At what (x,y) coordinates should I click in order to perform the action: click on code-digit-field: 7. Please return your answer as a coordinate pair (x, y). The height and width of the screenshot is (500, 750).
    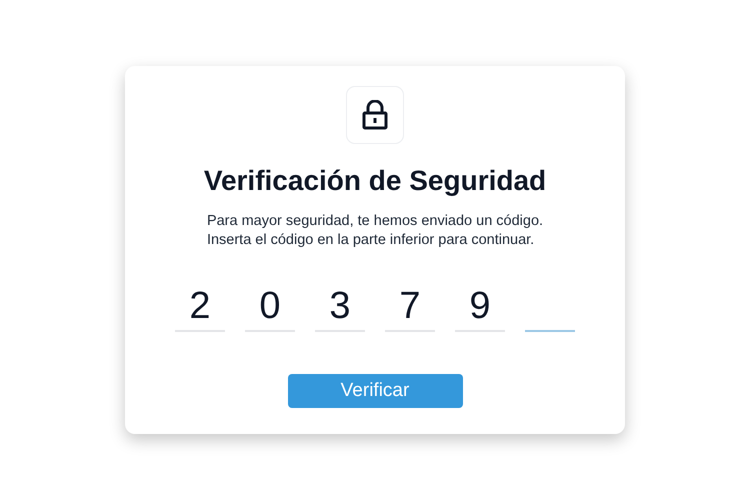
    Looking at the image, I should click on (410, 307).